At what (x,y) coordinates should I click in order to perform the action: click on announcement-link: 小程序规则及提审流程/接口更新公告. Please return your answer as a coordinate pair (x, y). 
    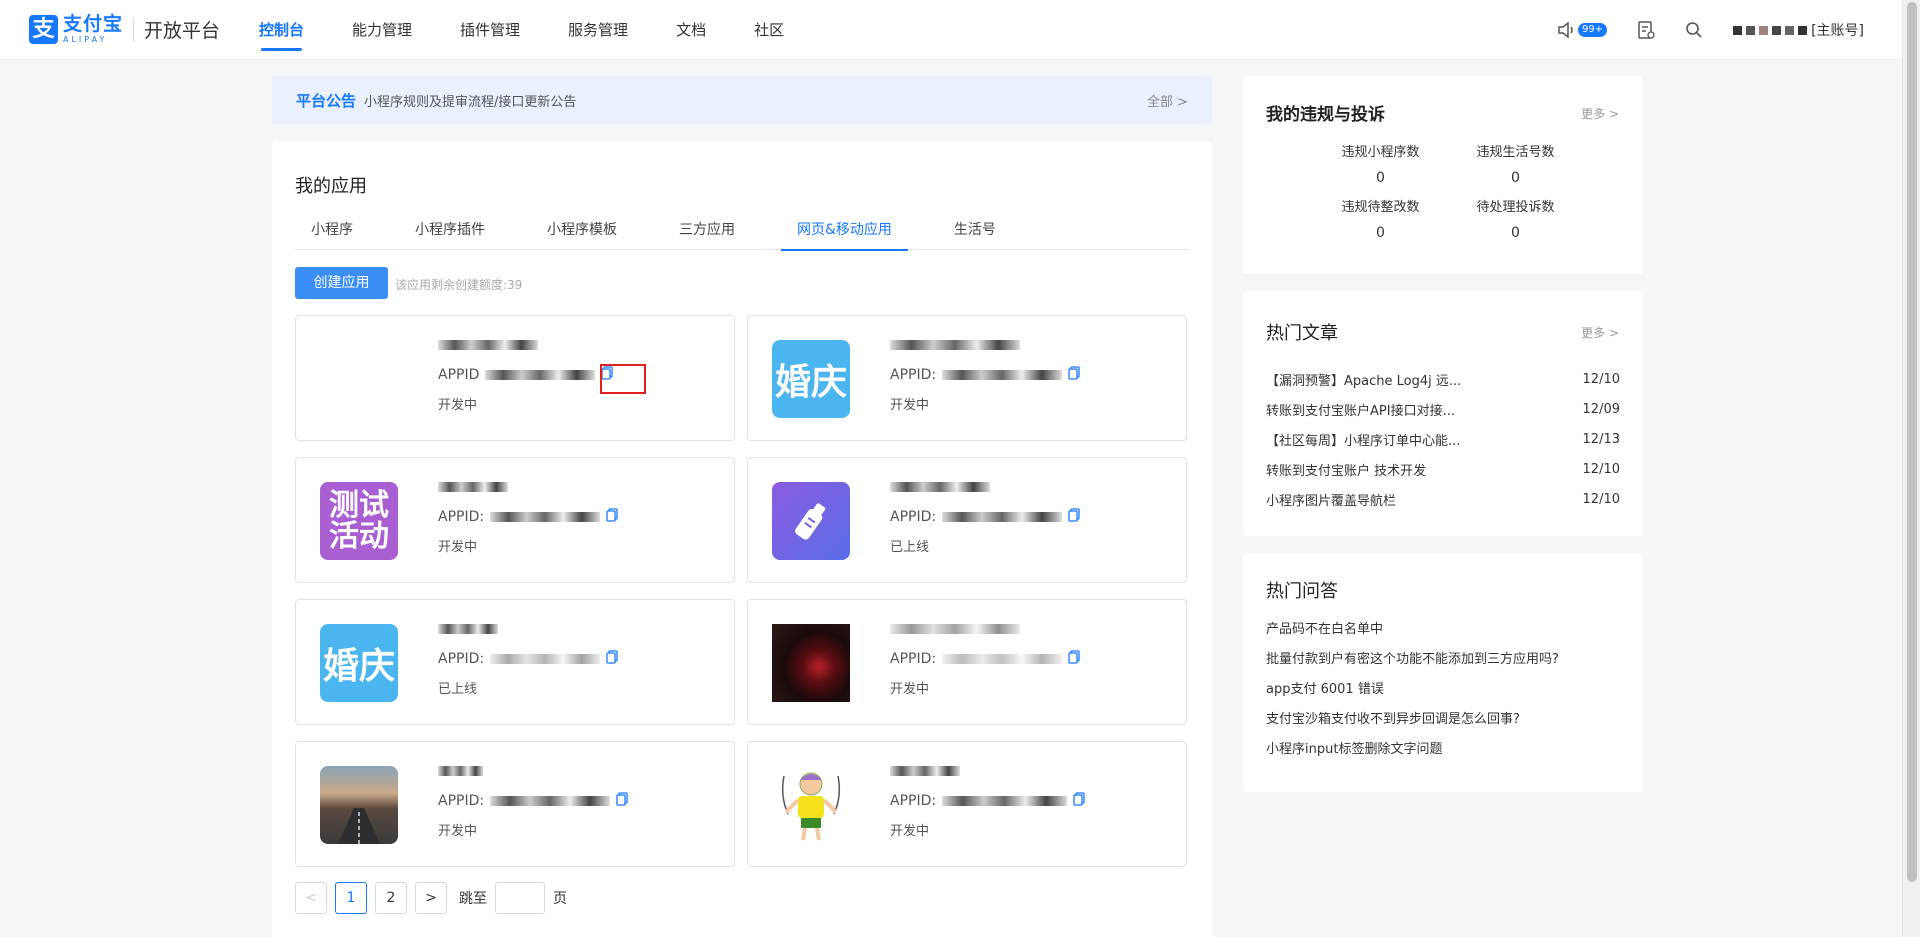
    Looking at the image, I should click on (470, 100).